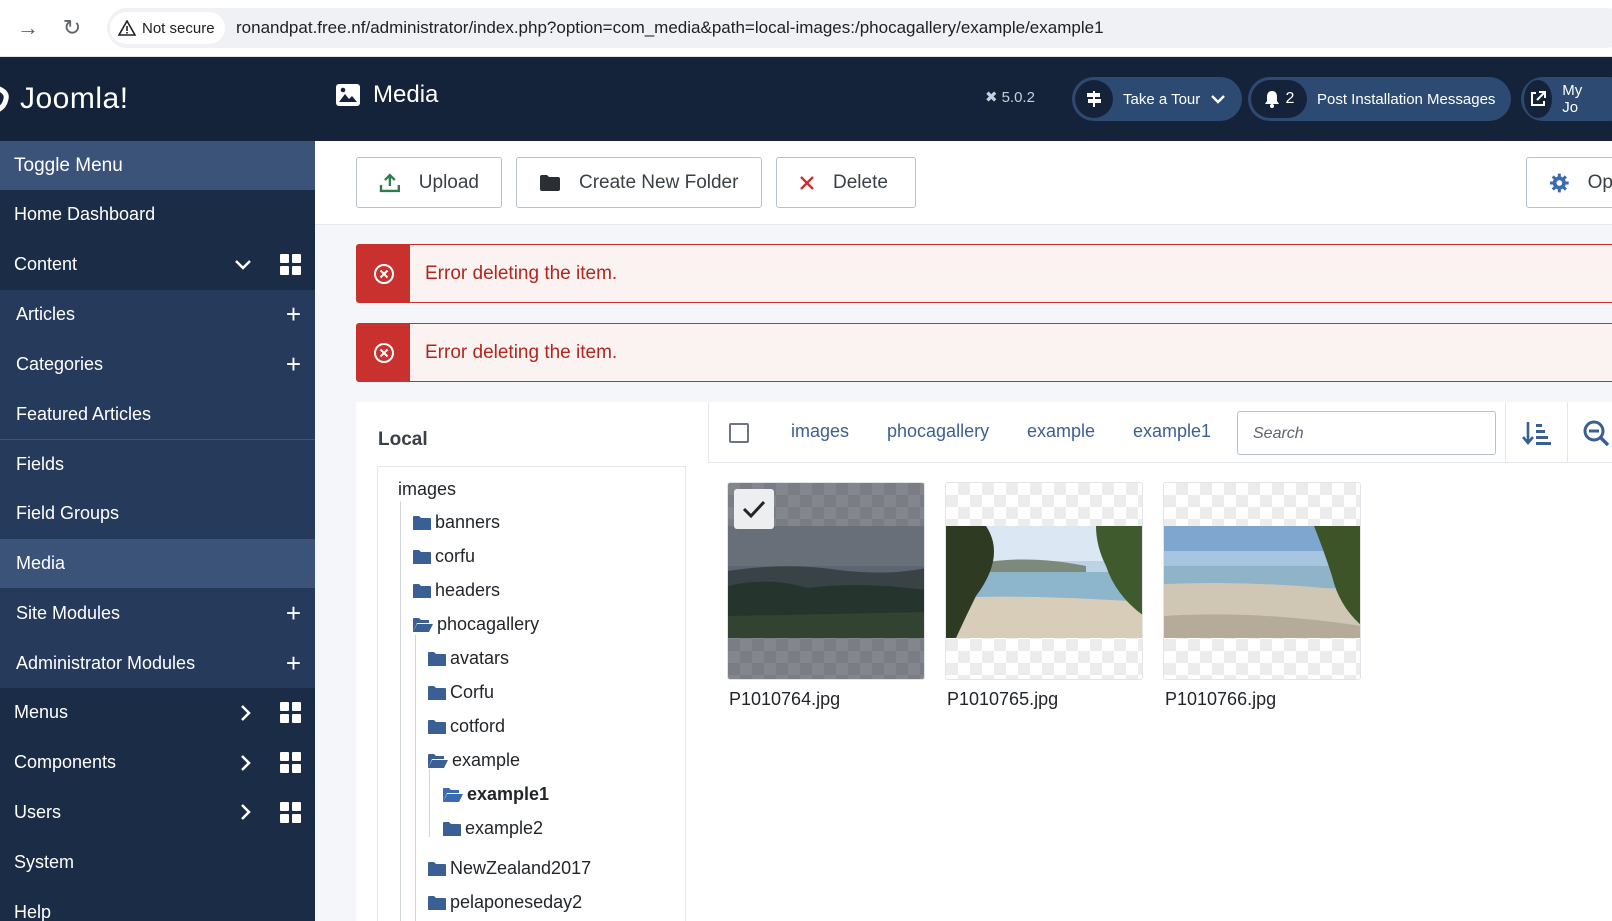  I want to click on sidebar-item-menus: Menus, so click(157, 713).